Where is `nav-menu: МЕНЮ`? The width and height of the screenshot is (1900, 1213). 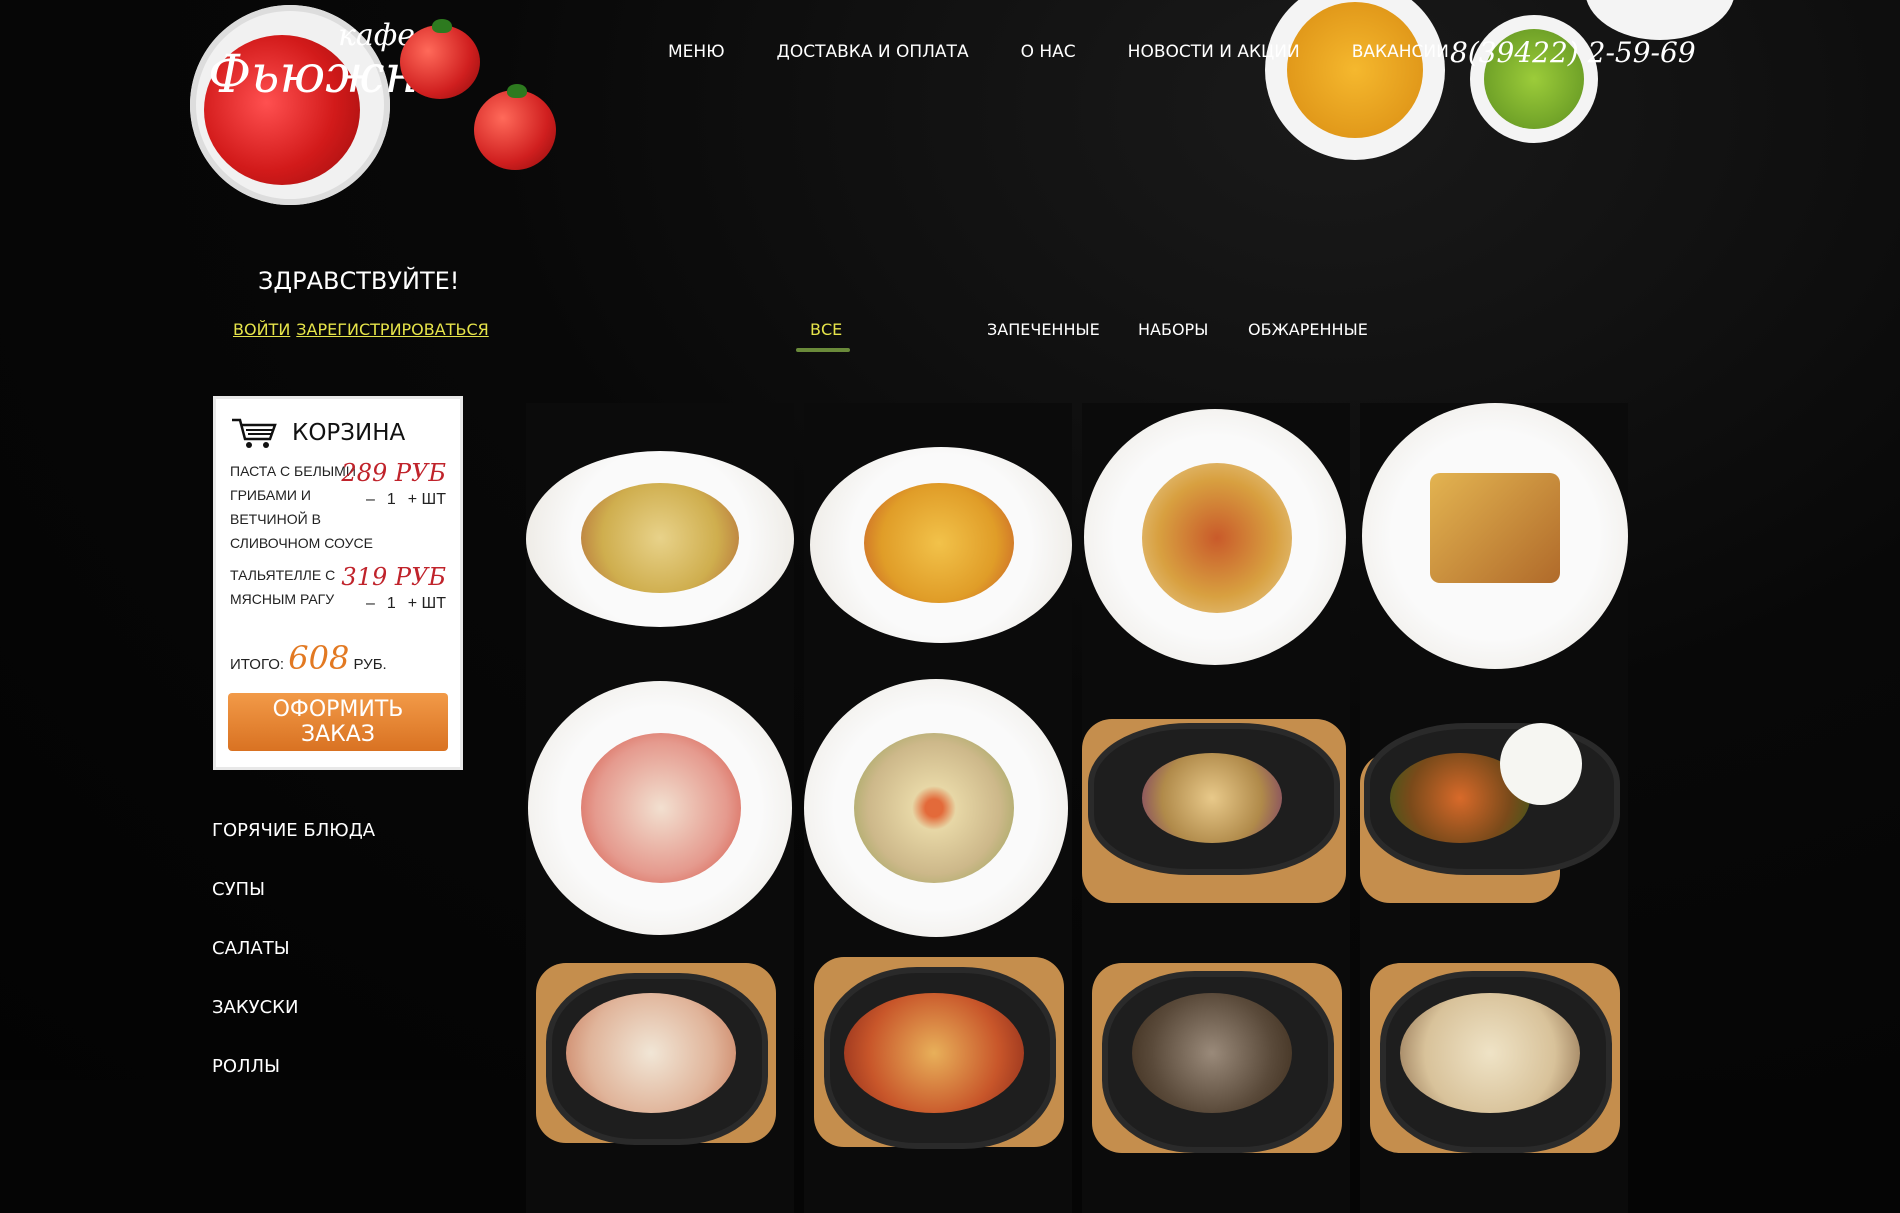
nav-menu: МЕНЮ is located at coordinates (696, 52).